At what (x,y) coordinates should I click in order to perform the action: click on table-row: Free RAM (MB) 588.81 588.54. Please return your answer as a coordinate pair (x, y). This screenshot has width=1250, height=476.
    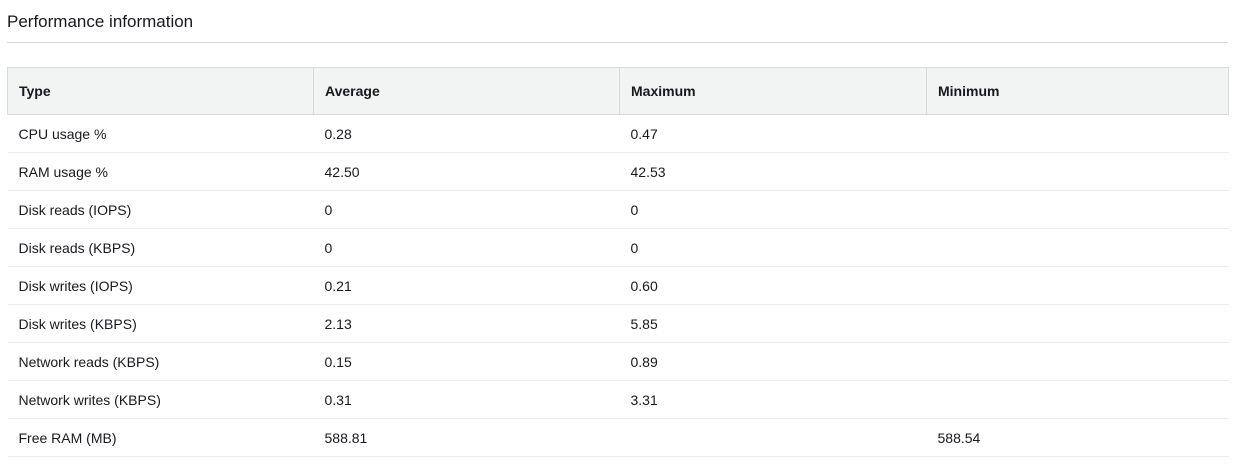
    Looking at the image, I should click on (618, 437).